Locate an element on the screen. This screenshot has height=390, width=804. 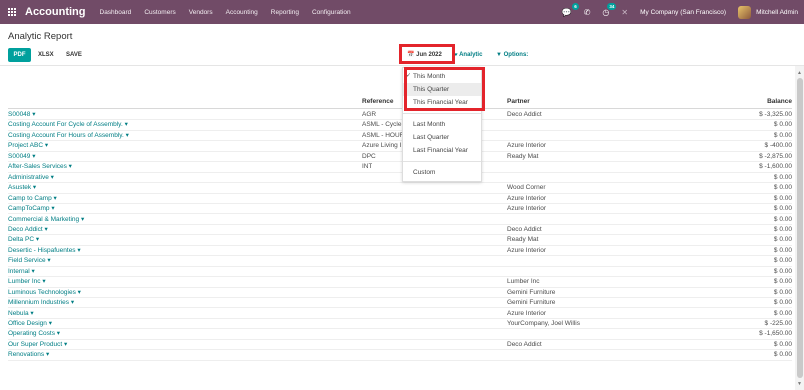
account-name-link: Office Design ▾ is located at coordinates (30, 324).